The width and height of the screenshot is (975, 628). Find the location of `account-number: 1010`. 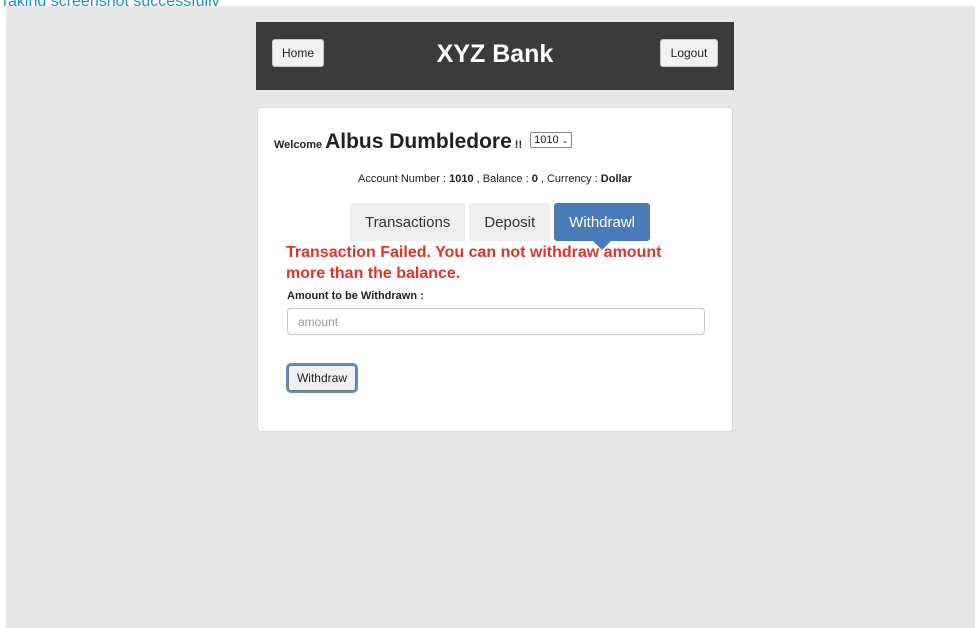

account-number: 1010 is located at coordinates (461, 179).